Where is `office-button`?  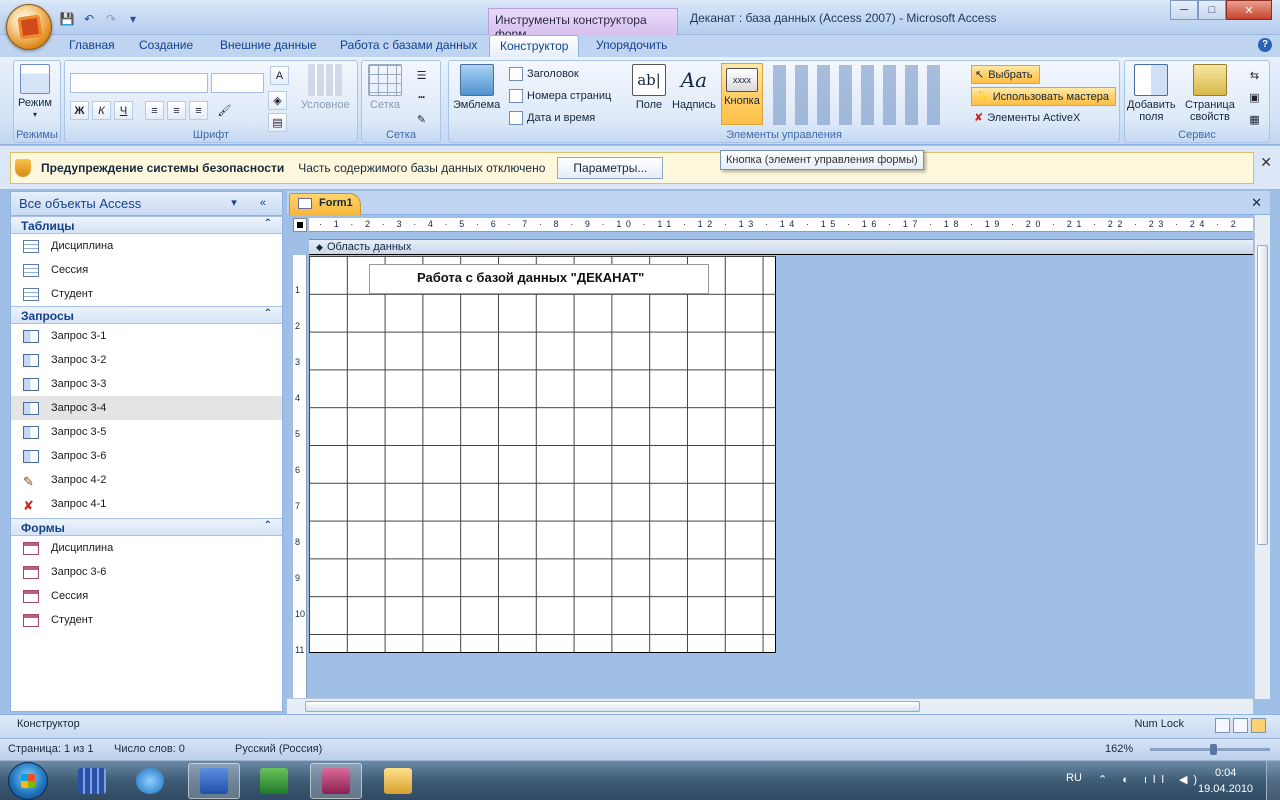
office-button is located at coordinates (29, 27).